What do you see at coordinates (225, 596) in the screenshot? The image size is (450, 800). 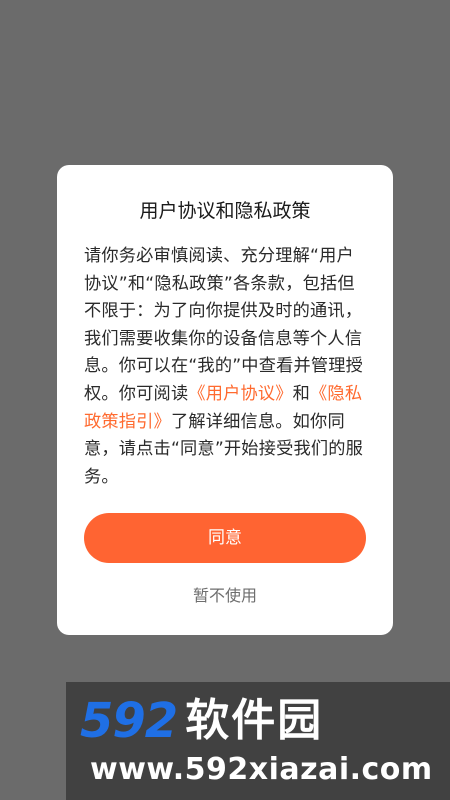 I see `decline-button: 暂不使用` at bounding box center [225, 596].